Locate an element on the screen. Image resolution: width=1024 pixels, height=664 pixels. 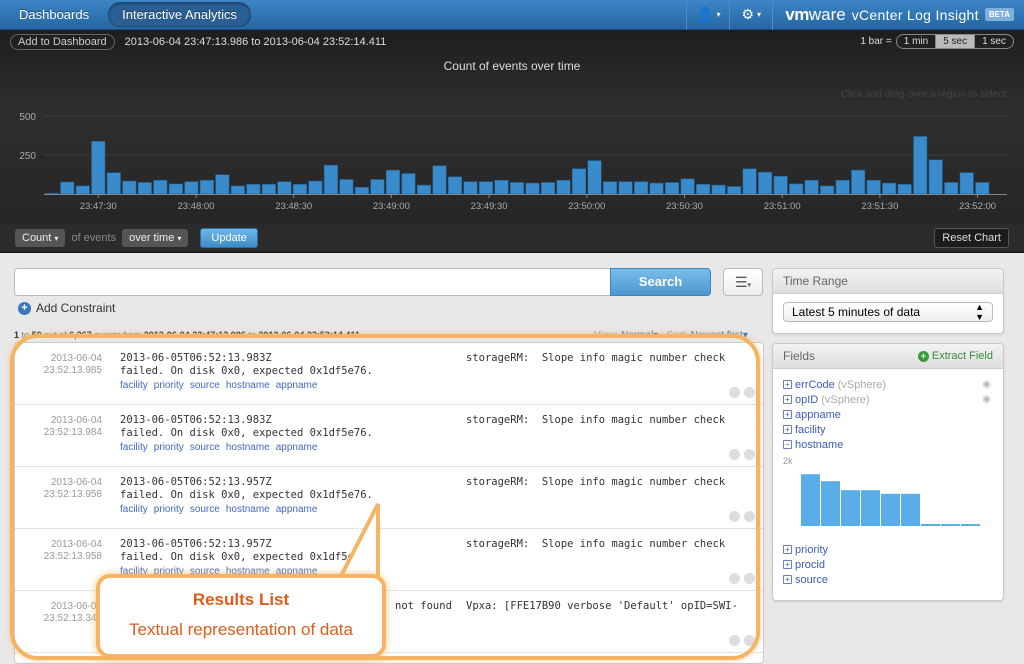
field-appname: + appname is located at coordinates (893, 414).